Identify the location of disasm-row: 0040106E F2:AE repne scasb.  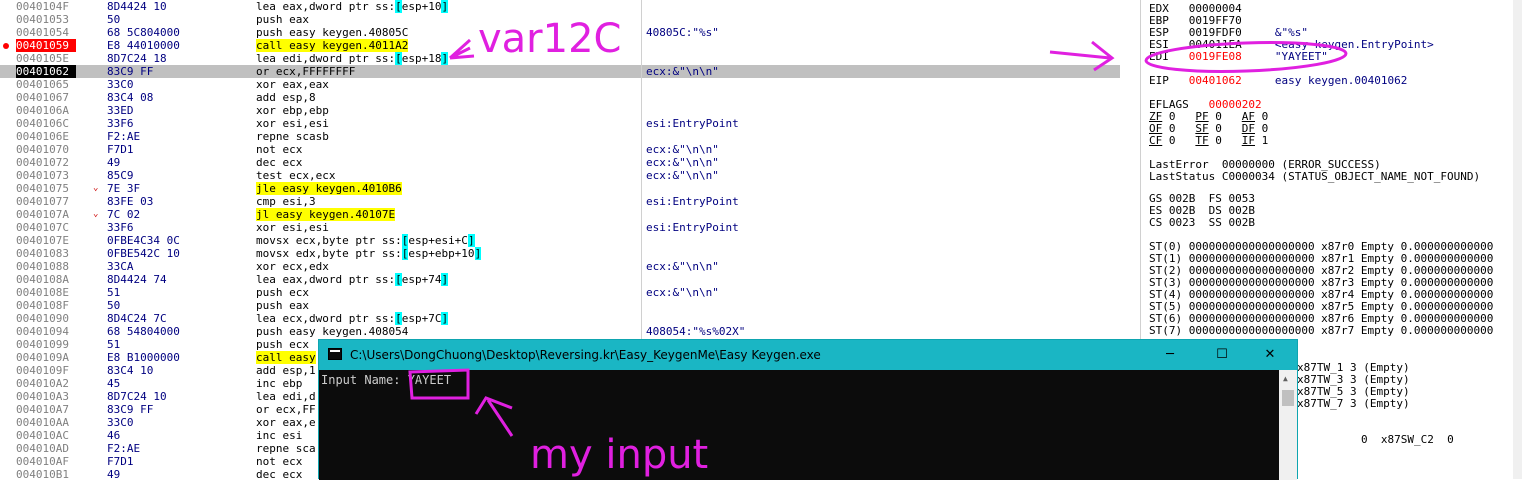
(560, 136).